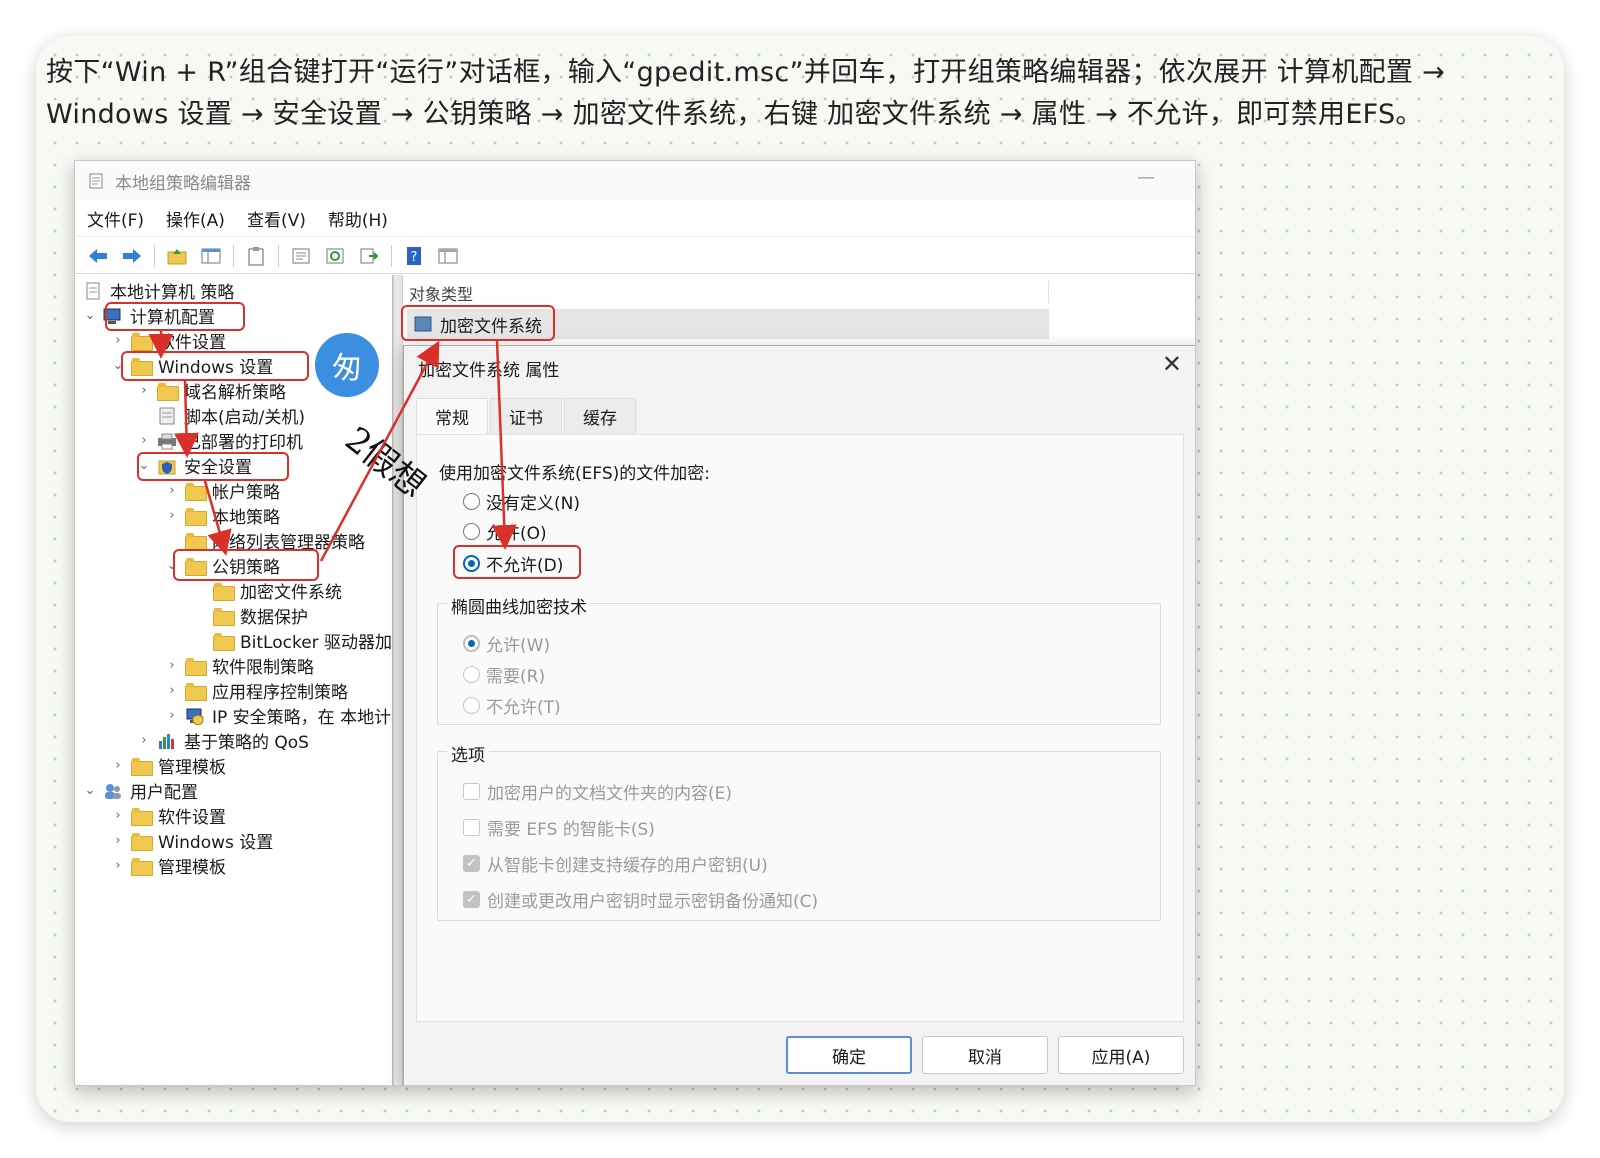  Describe the element at coordinates (221, 415) in the screenshot. I see `tree-item-scripts: 脚本(启动/关机)` at that location.